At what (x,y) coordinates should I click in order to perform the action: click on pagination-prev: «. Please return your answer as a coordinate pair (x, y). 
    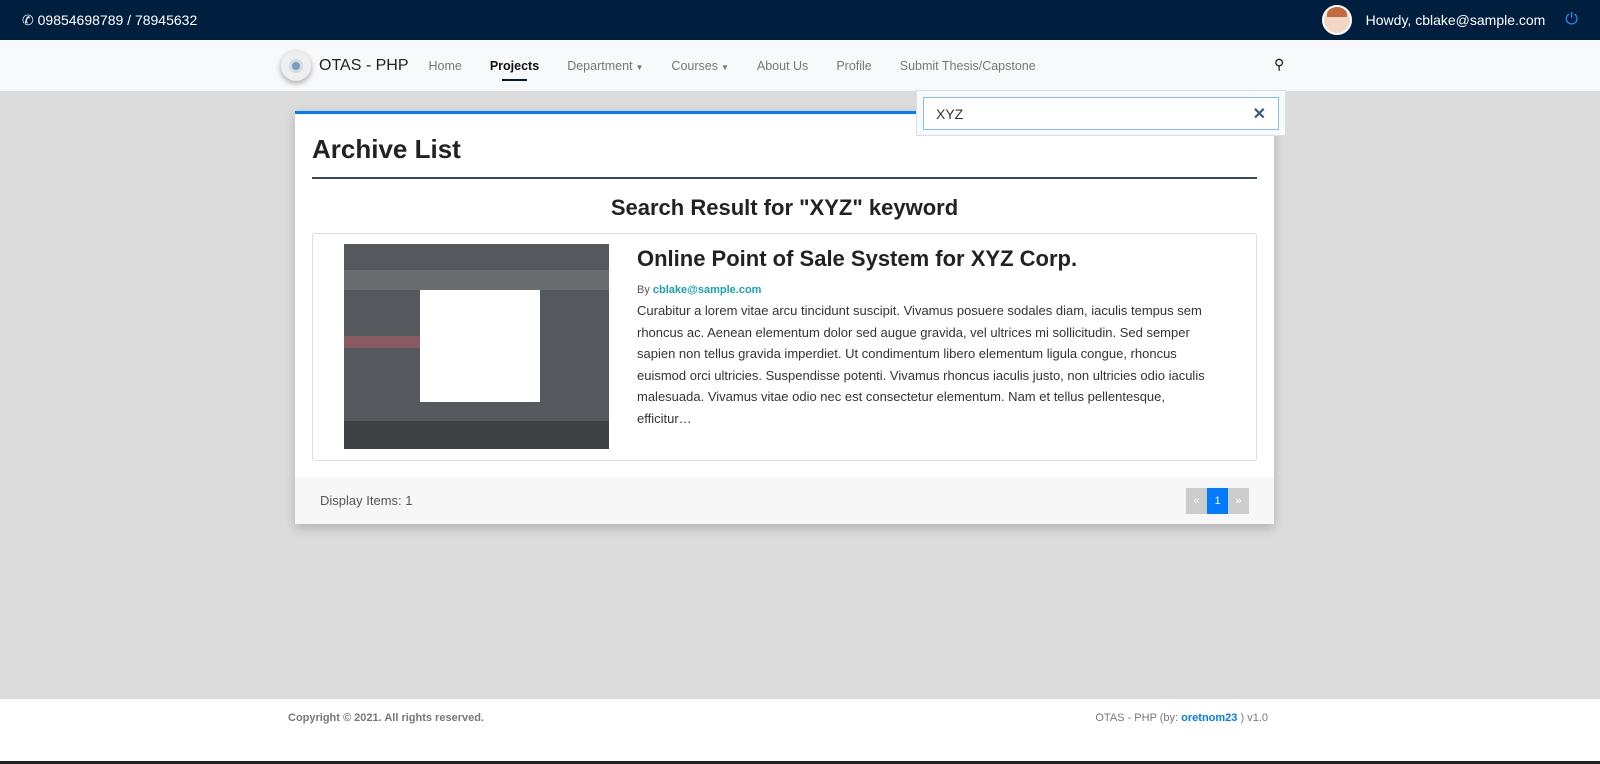
    Looking at the image, I should click on (1196, 500).